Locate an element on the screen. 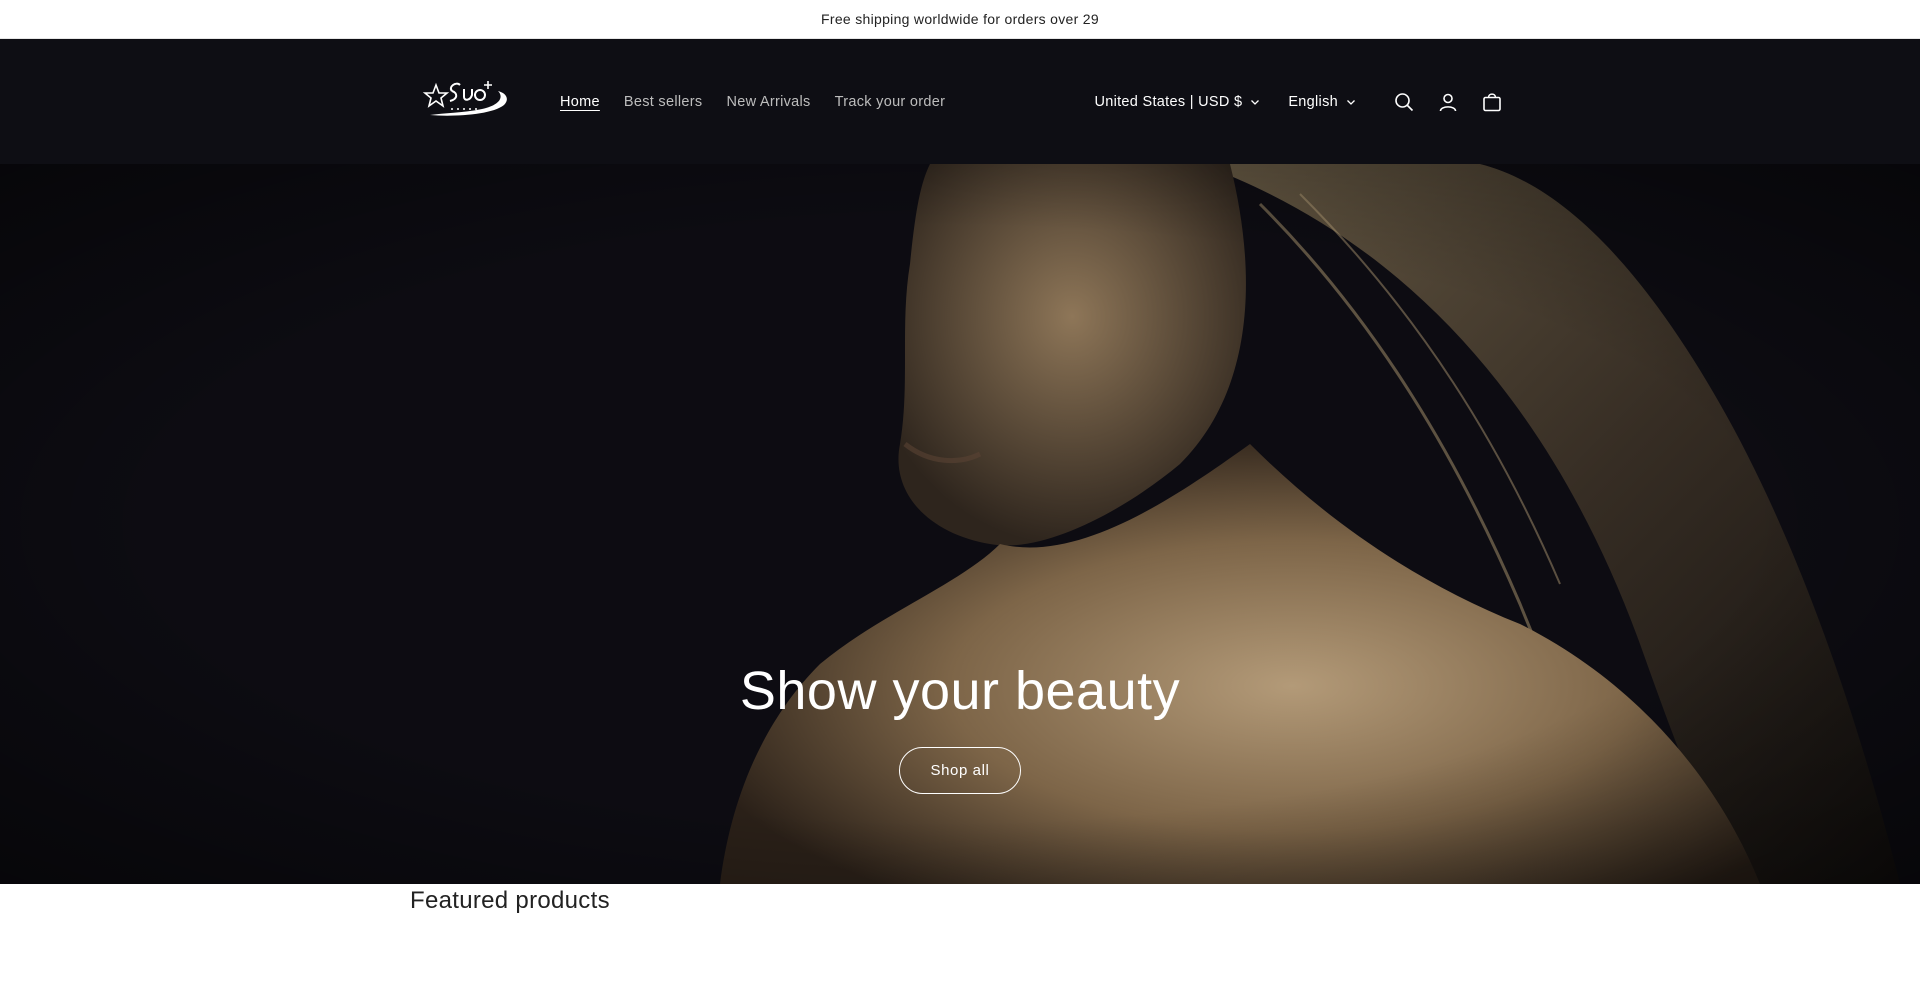 This screenshot has height=993, width=1920. language-selector: English is located at coordinates (1322, 102).